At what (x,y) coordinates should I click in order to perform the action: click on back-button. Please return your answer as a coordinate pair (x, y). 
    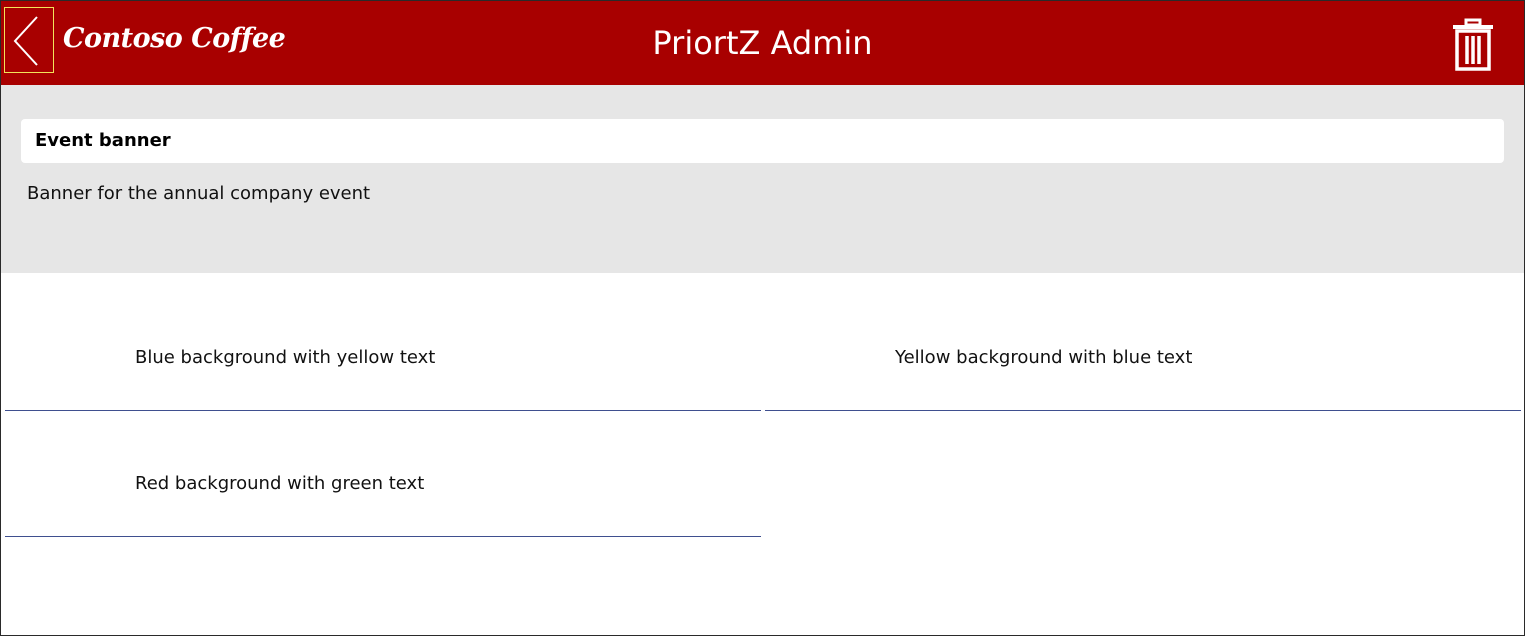
    Looking at the image, I should click on (29, 40).